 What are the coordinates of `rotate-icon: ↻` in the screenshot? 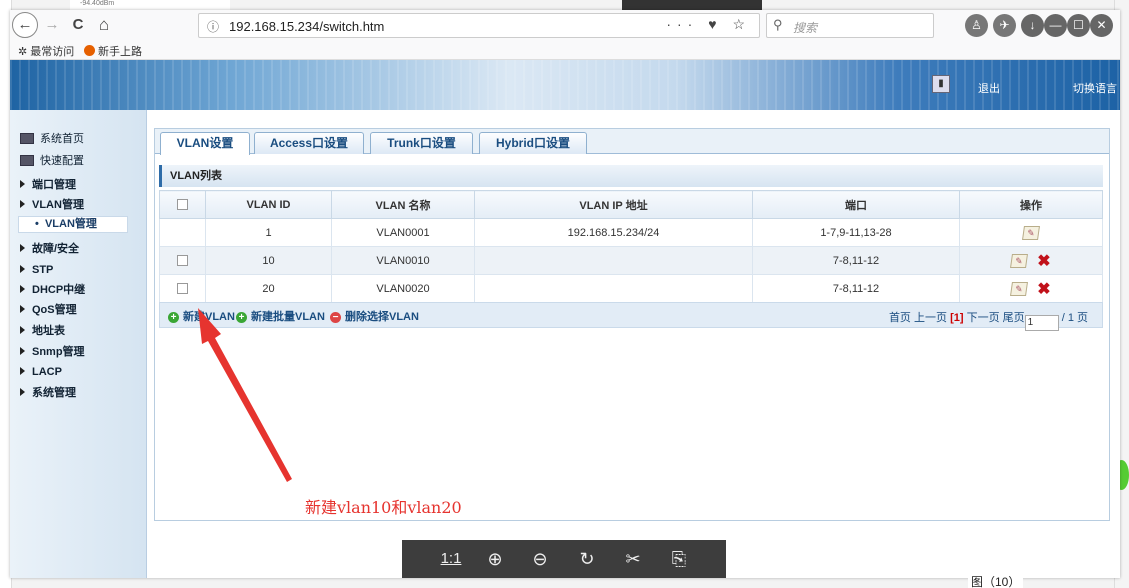 It's located at (587, 559).